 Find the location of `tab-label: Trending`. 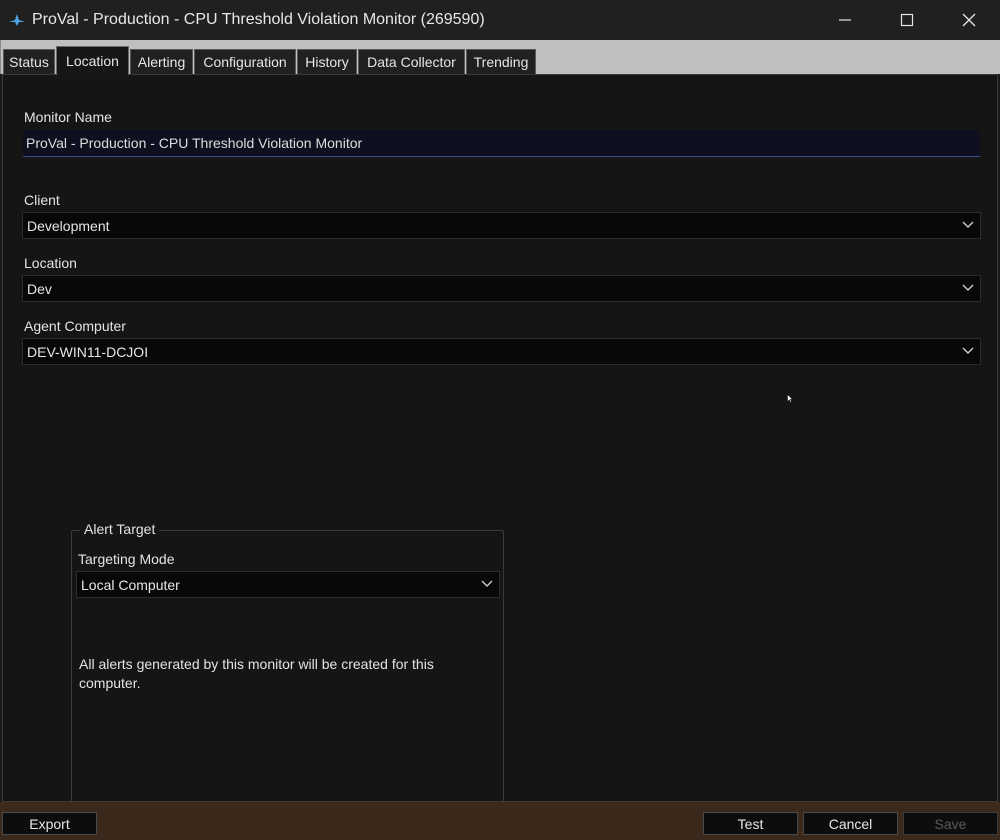

tab-label: Trending is located at coordinates (501, 62).